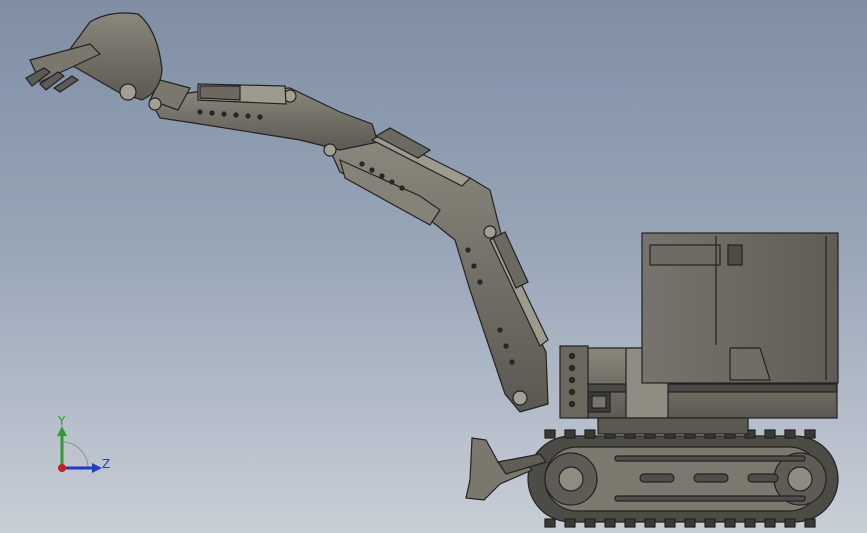 The image size is (867, 533). What do you see at coordinates (94, 61) in the screenshot?
I see `bucket` at bounding box center [94, 61].